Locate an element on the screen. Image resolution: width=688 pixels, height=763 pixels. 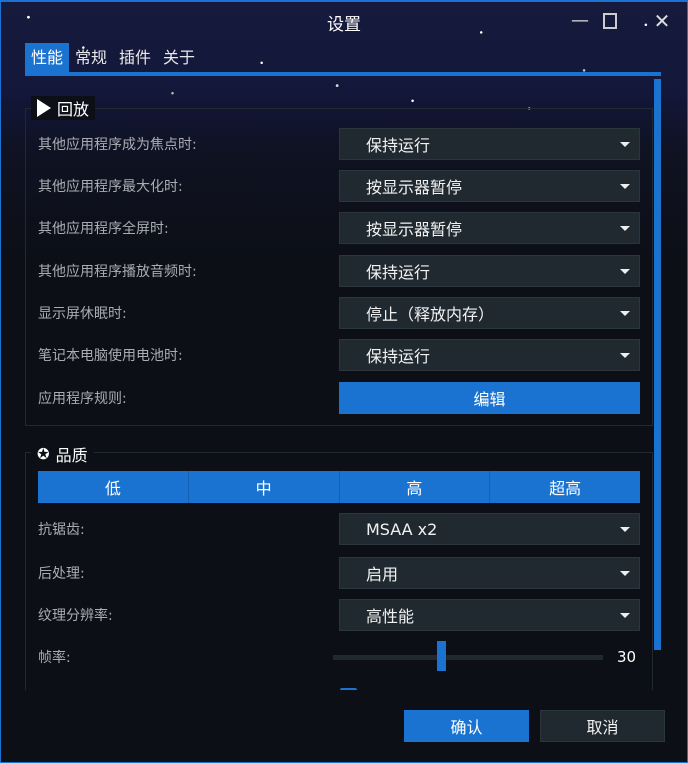
setting-label: 其他应用程序最大化时: is located at coordinates (110, 187).